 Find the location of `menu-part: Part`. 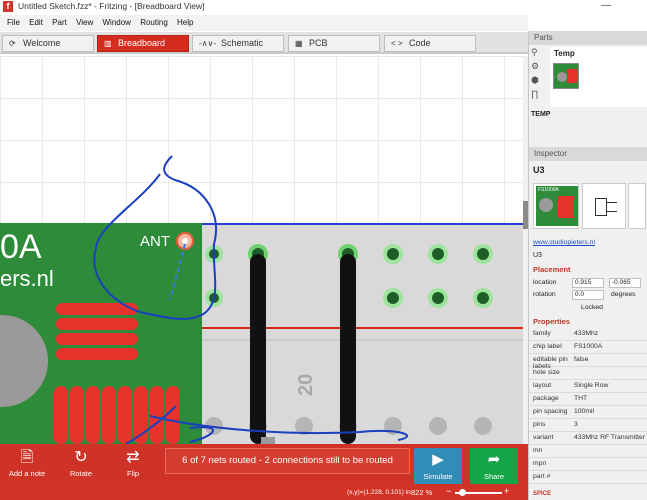

menu-part: Part is located at coordinates (56, 21).